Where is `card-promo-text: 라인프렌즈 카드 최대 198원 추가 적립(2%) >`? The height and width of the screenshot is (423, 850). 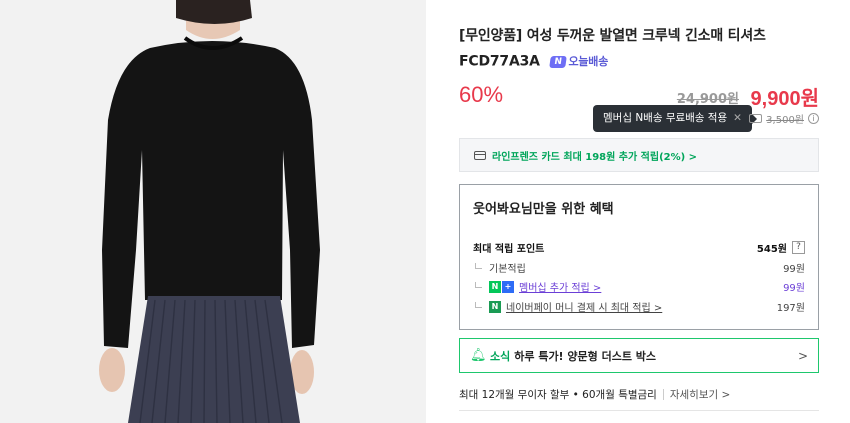
card-promo-text: 라인프렌즈 카드 최대 198원 추가 적립(2%) > is located at coordinates (595, 157).